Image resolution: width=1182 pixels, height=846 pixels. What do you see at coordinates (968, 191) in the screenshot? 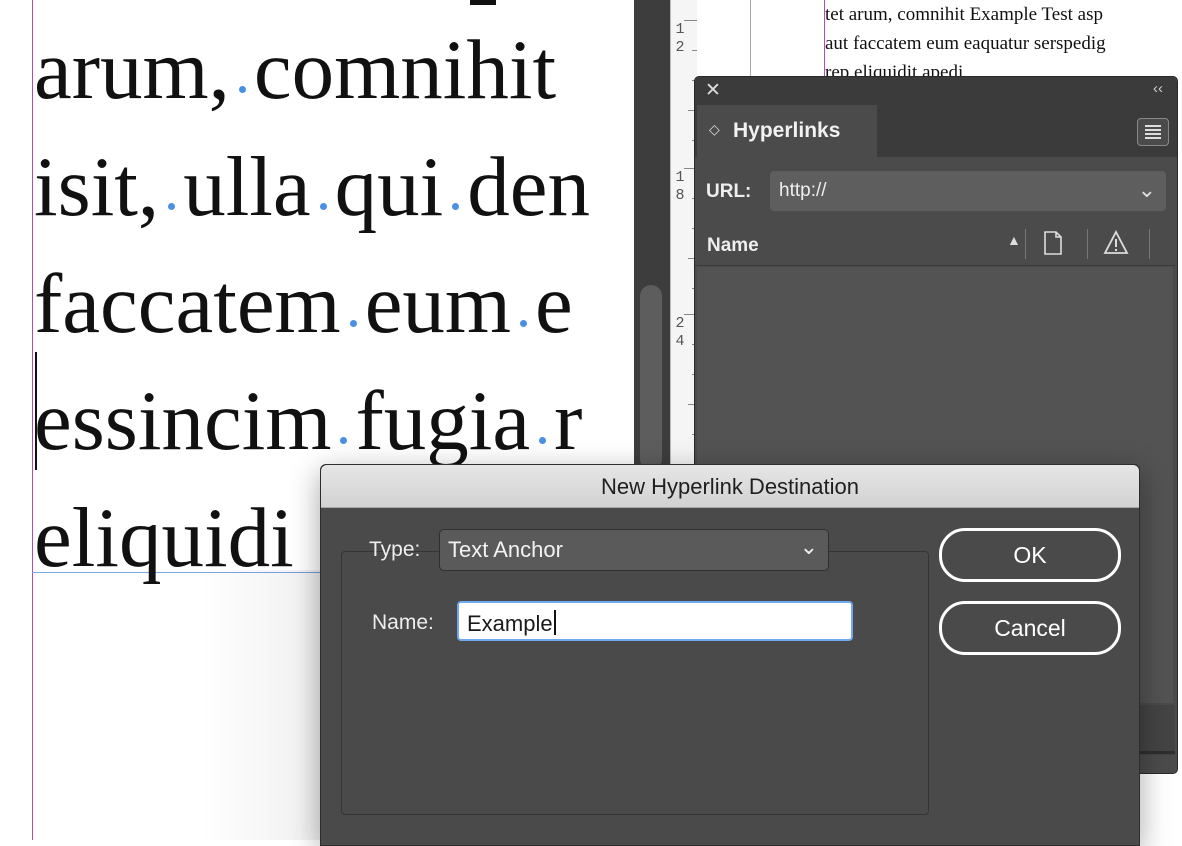
I see `url-combobox: http:// ⌄` at bounding box center [968, 191].